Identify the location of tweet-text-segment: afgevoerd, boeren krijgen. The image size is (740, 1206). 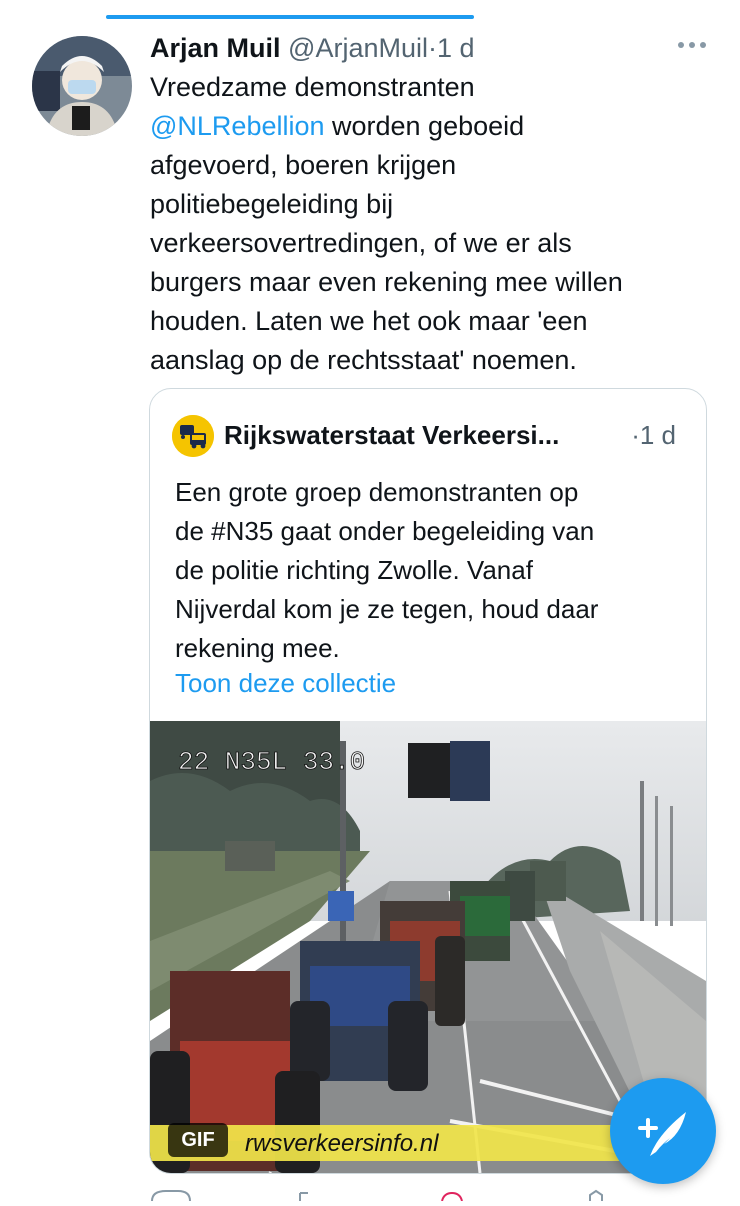
(303, 165).